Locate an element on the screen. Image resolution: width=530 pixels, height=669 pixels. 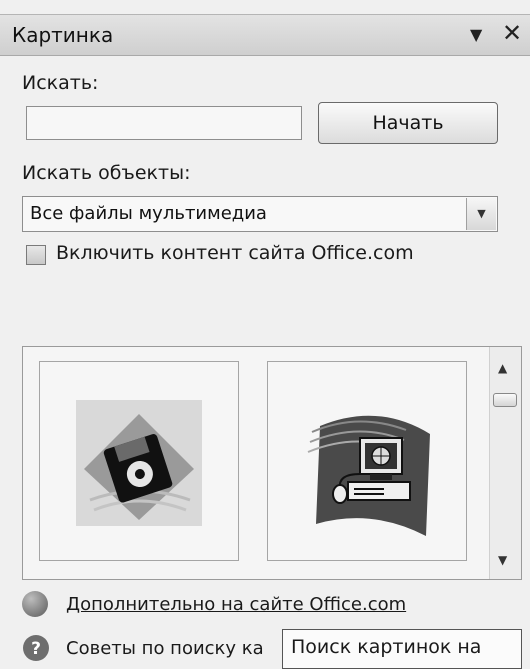
help-icon: ? is located at coordinates (36, 648).